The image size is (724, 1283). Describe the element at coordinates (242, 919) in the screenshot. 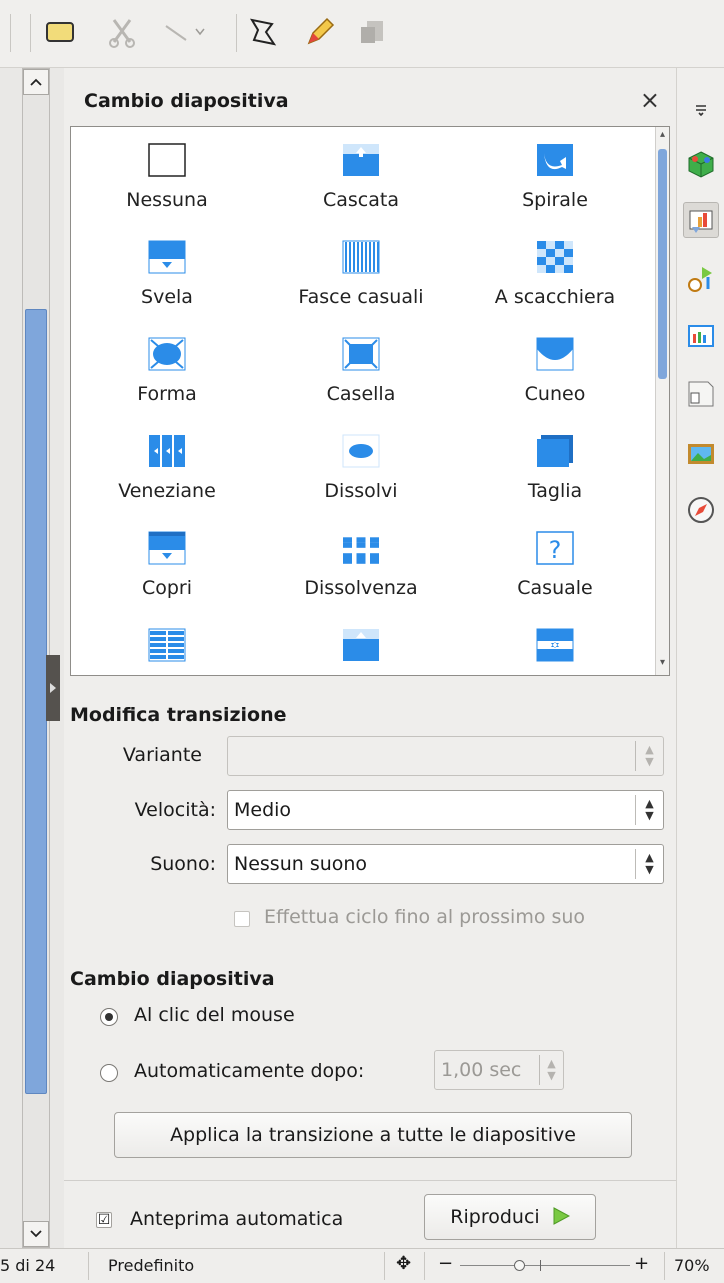

I see `loop-sound-checkbox` at that location.